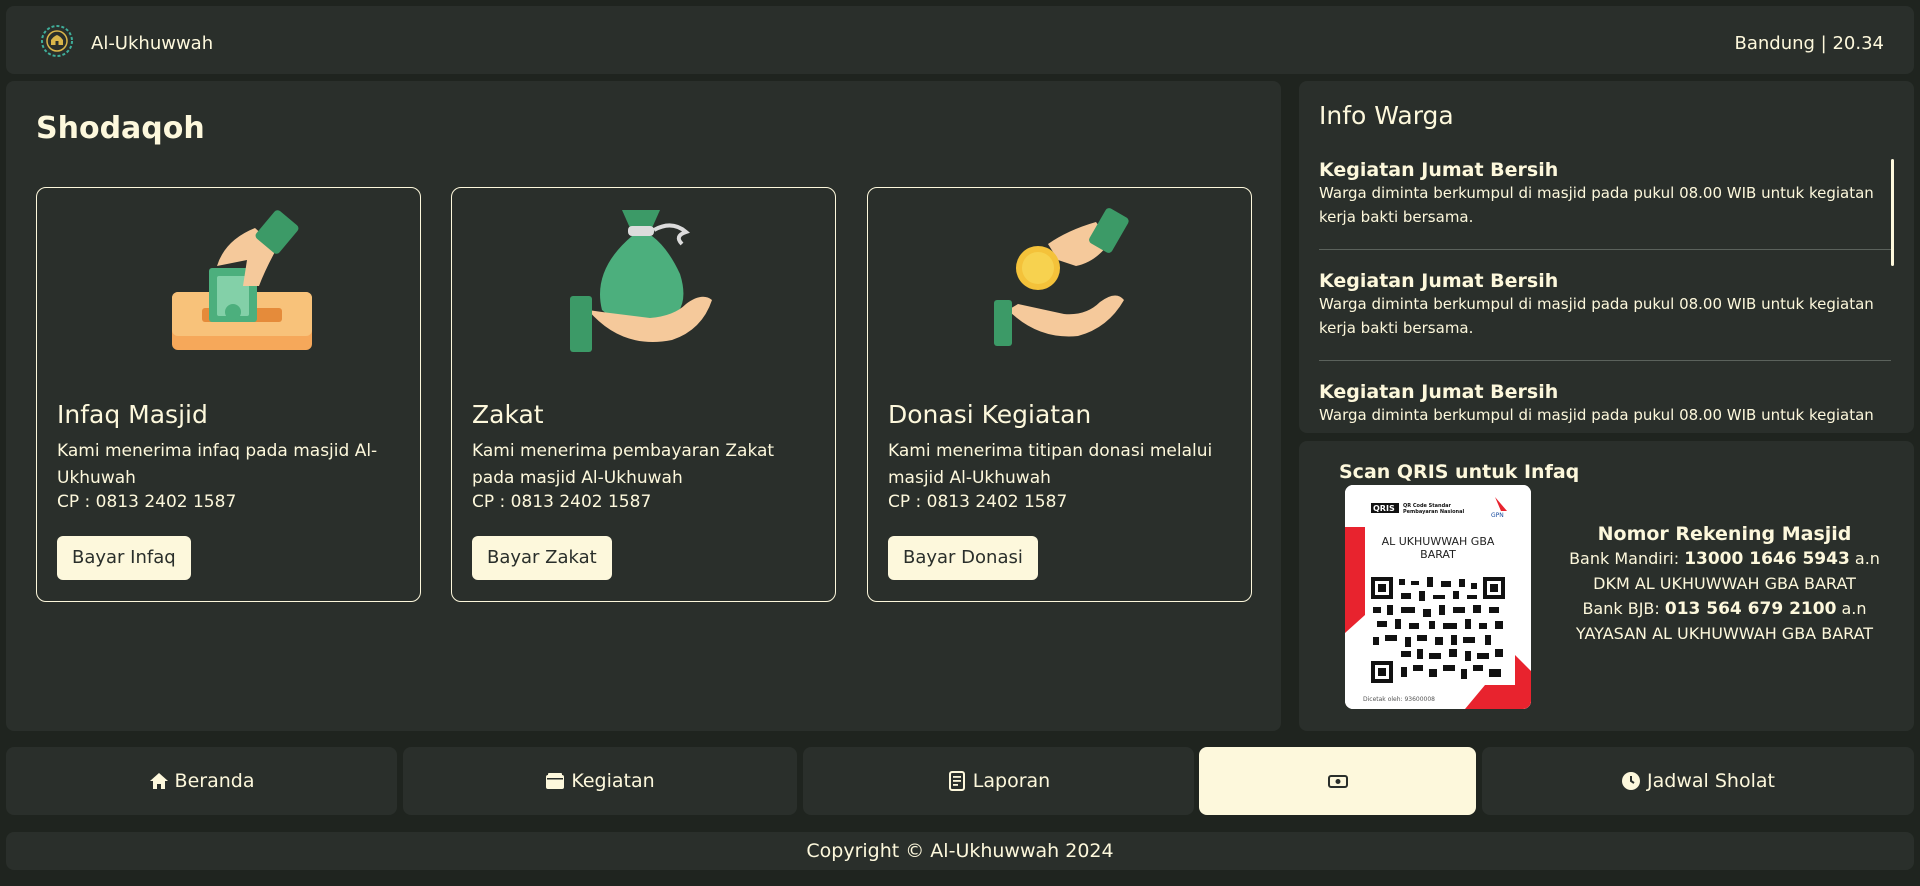  Describe the element at coordinates (1711, 781) in the screenshot. I see `nav-label: Jadwal Sholat` at that location.